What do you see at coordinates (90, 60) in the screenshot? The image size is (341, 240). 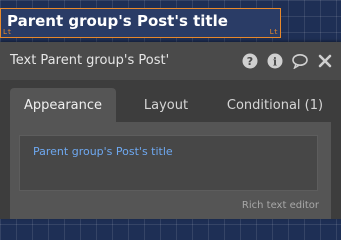 I see `panel-title: Text Parent group's Post'` at bounding box center [90, 60].